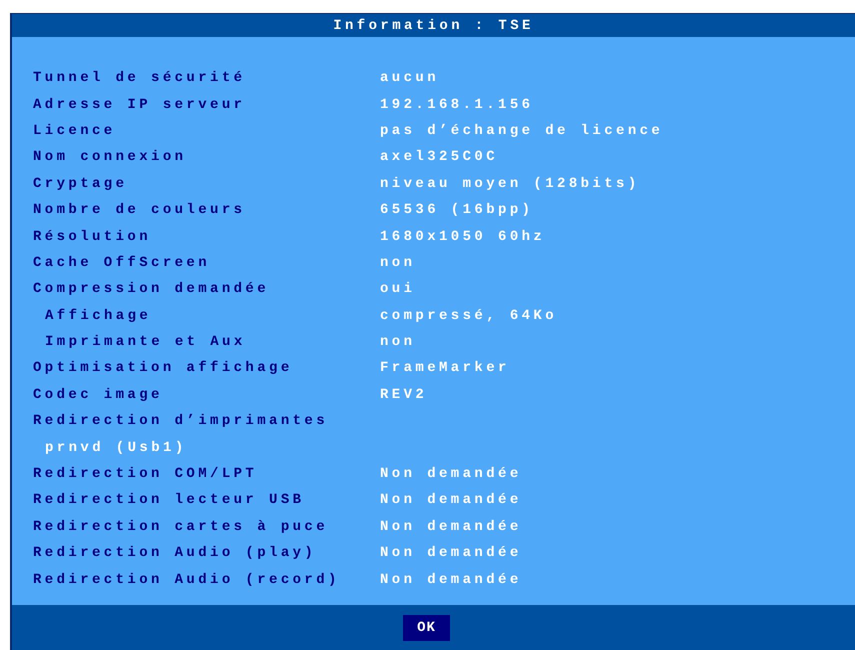 The height and width of the screenshot is (650, 855). Describe the element at coordinates (175, 553) in the screenshot. I see `field-label: Redirection Audio (play)` at that location.